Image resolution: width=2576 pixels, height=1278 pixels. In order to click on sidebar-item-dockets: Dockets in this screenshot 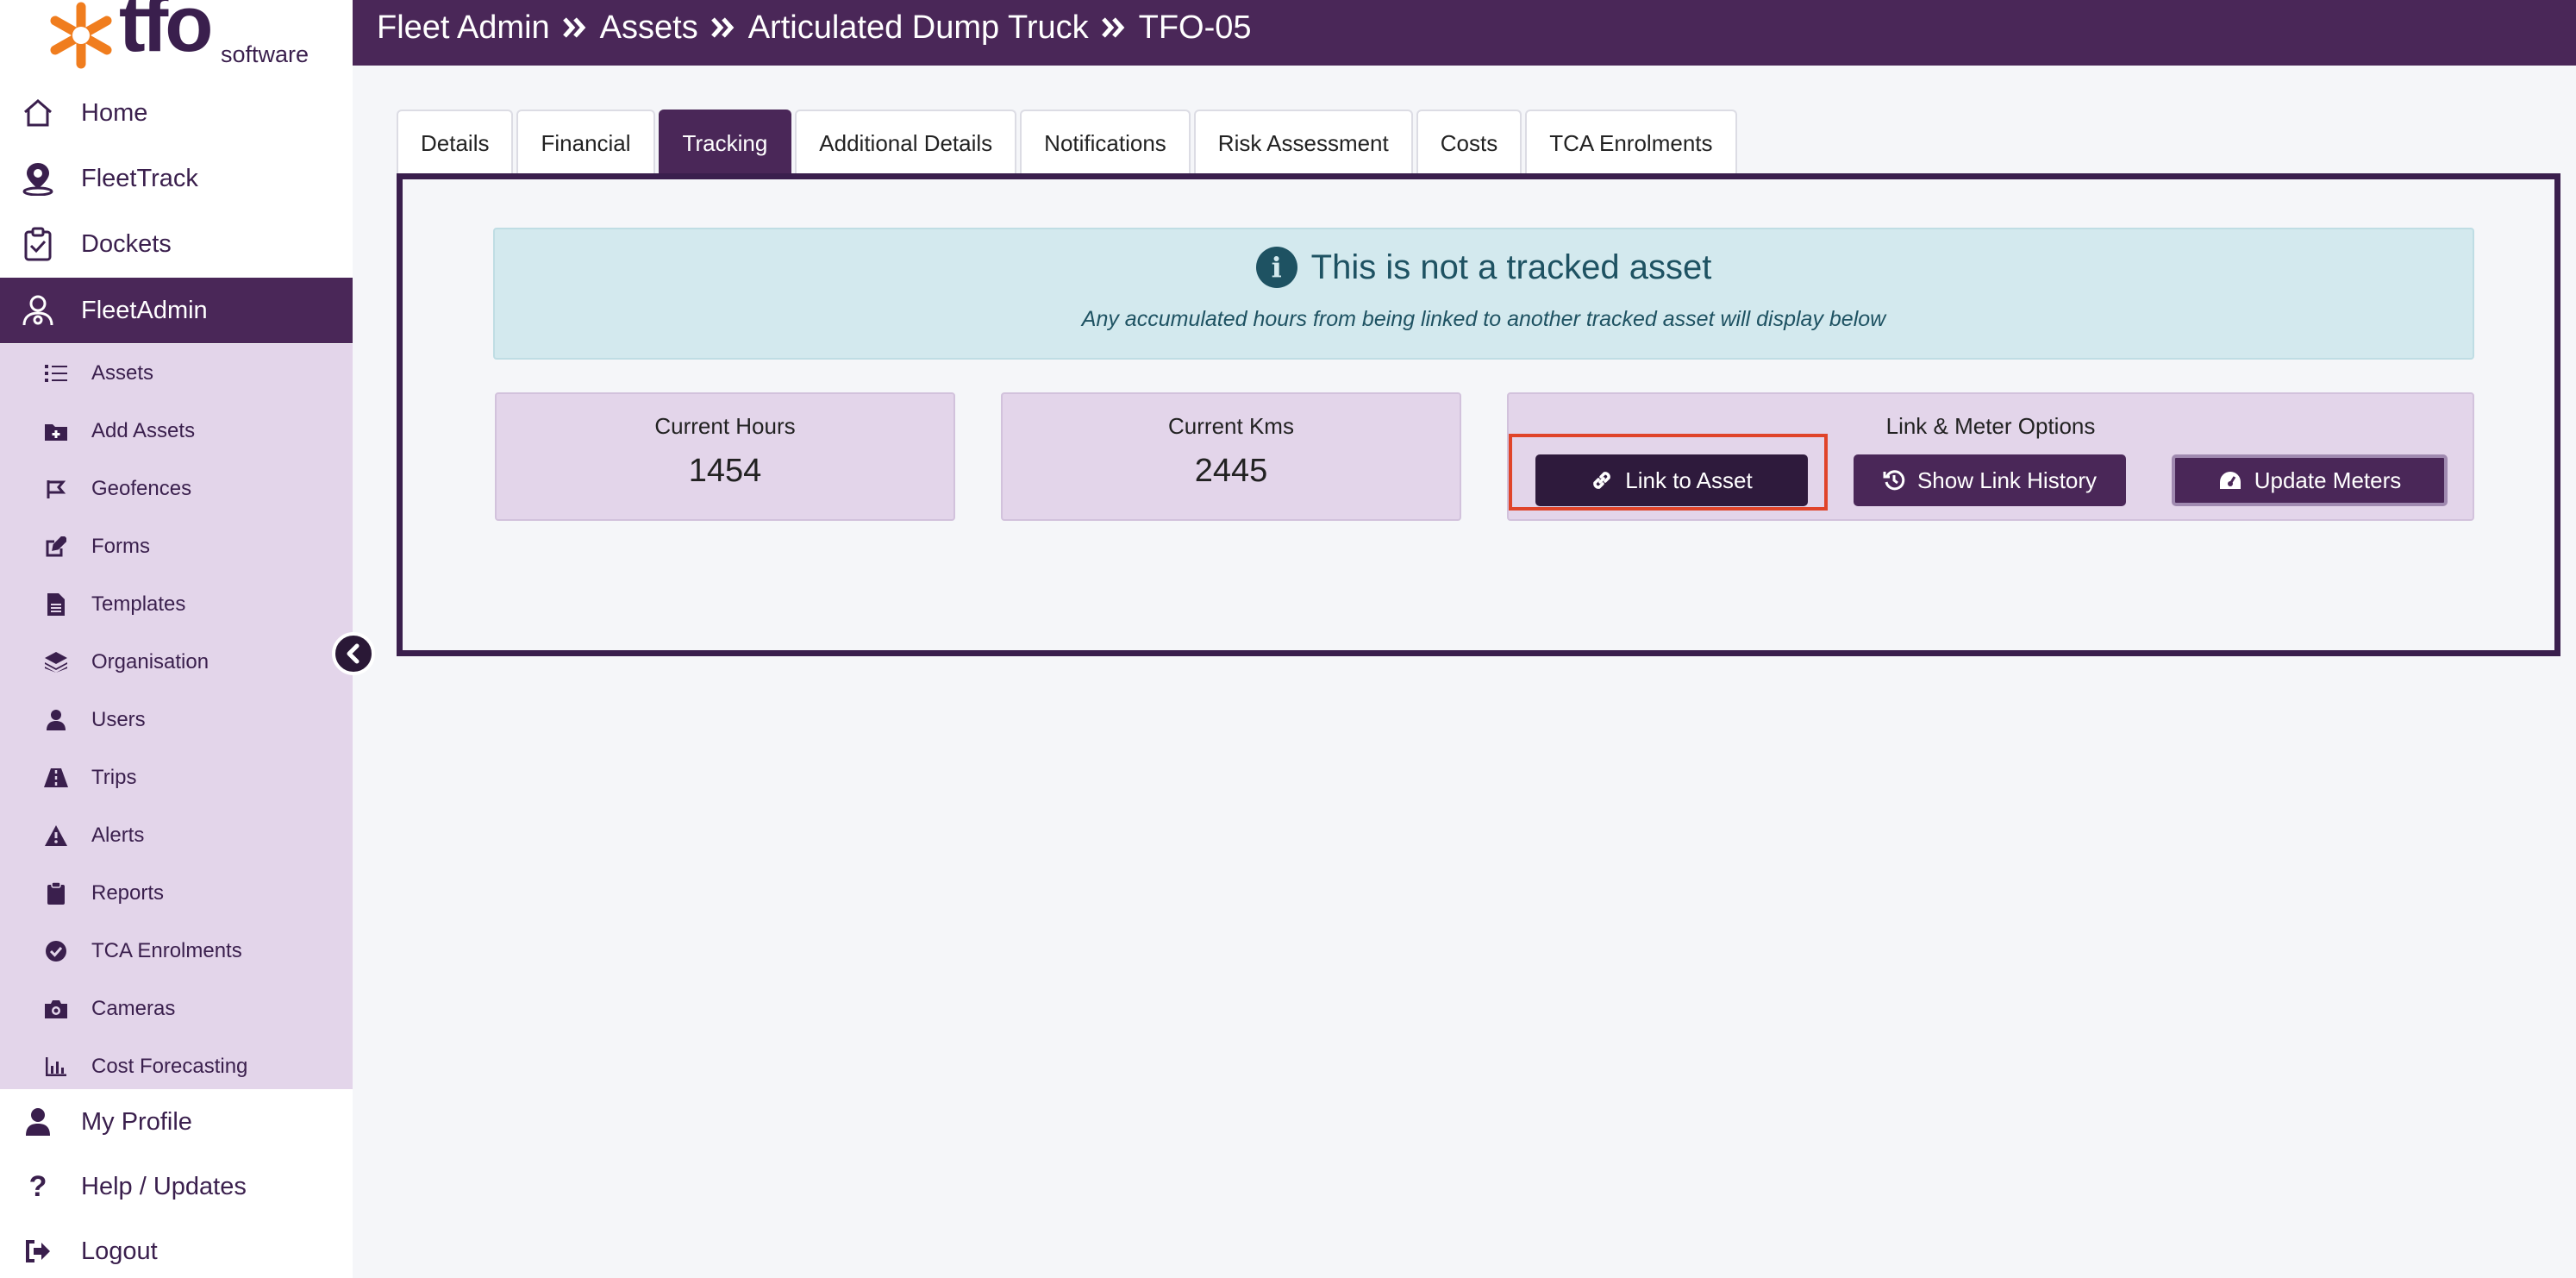, I will do `click(176, 244)`.